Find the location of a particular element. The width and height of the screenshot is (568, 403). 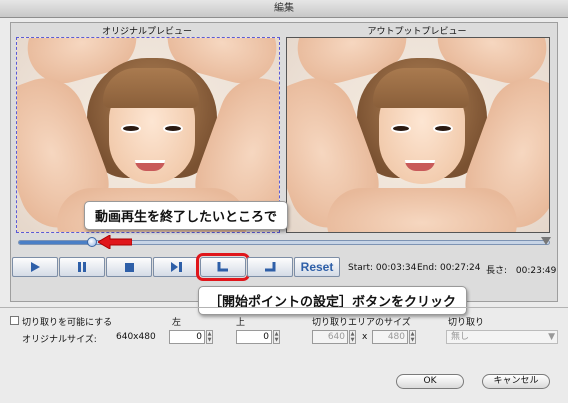

playback-controls: Reset is located at coordinates (176, 267).